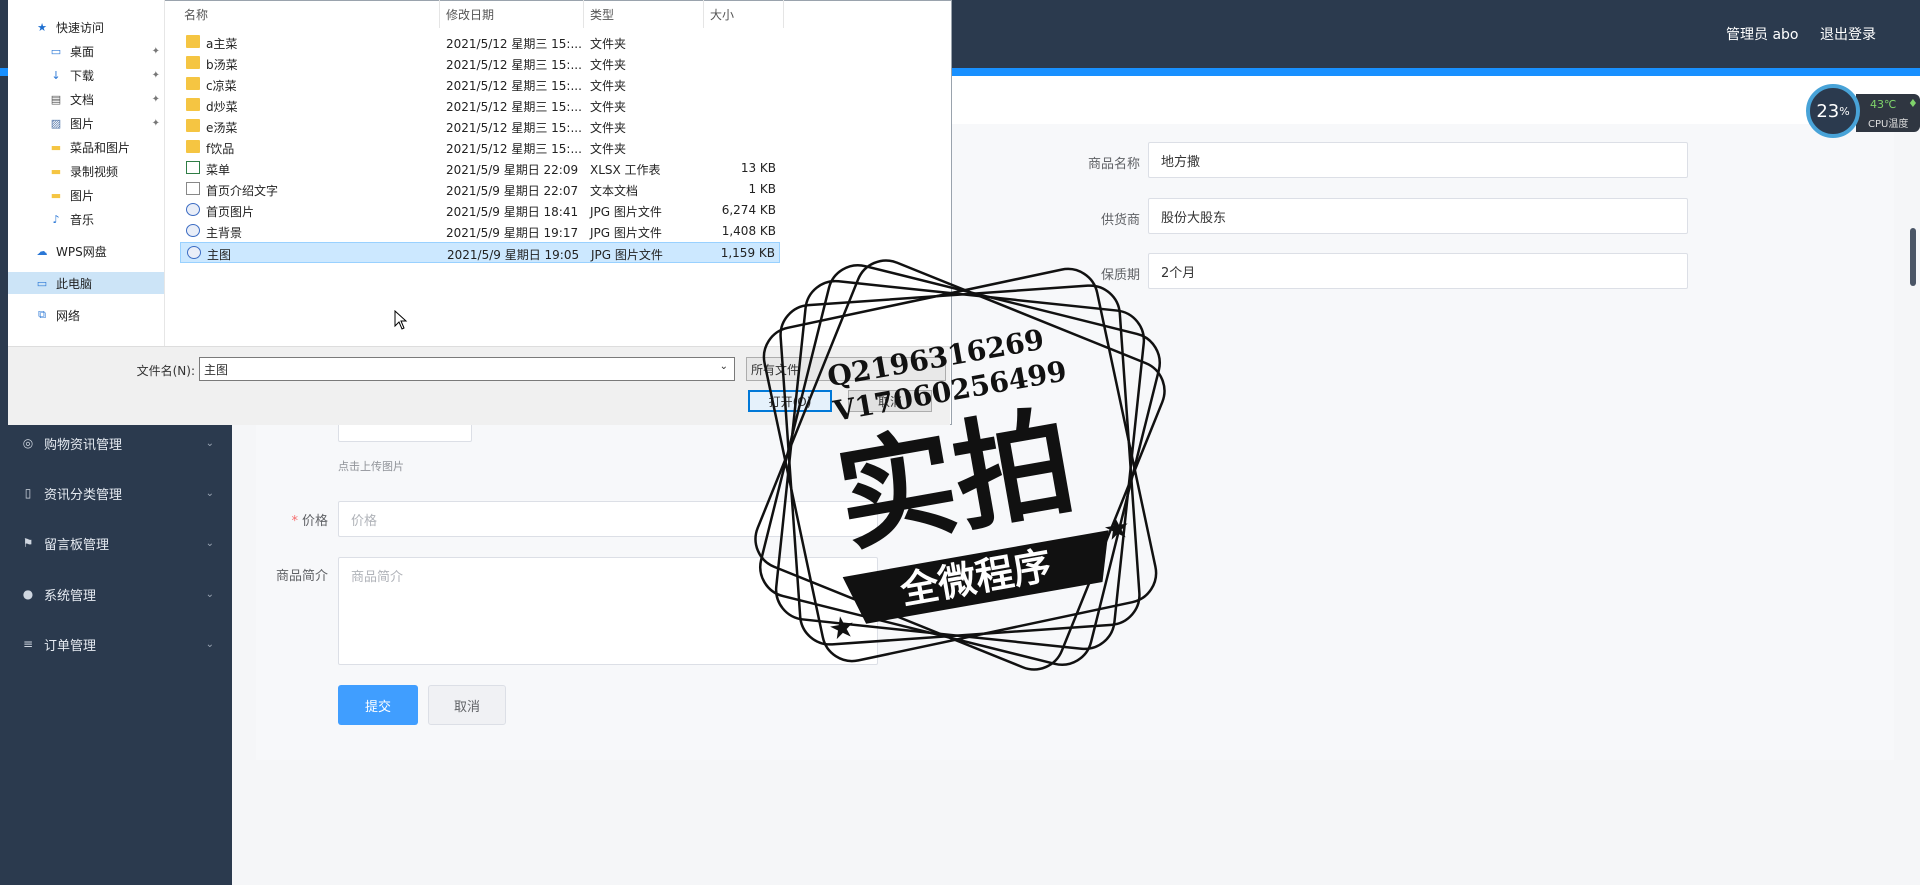 This screenshot has width=1920, height=885. I want to click on file-date: 2021/5/9 星期日 18:41, so click(512, 212).